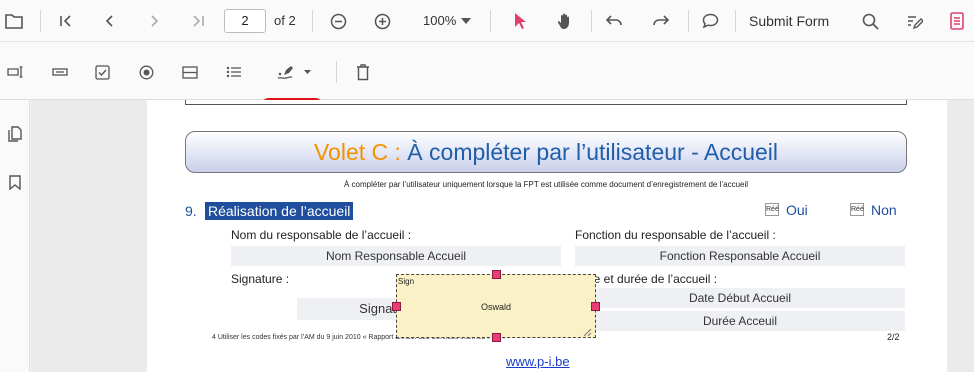  What do you see at coordinates (675, 235) in the screenshot?
I see `fonction-label: Fonction du responsable de l’accueil :` at bounding box center [675, 235].